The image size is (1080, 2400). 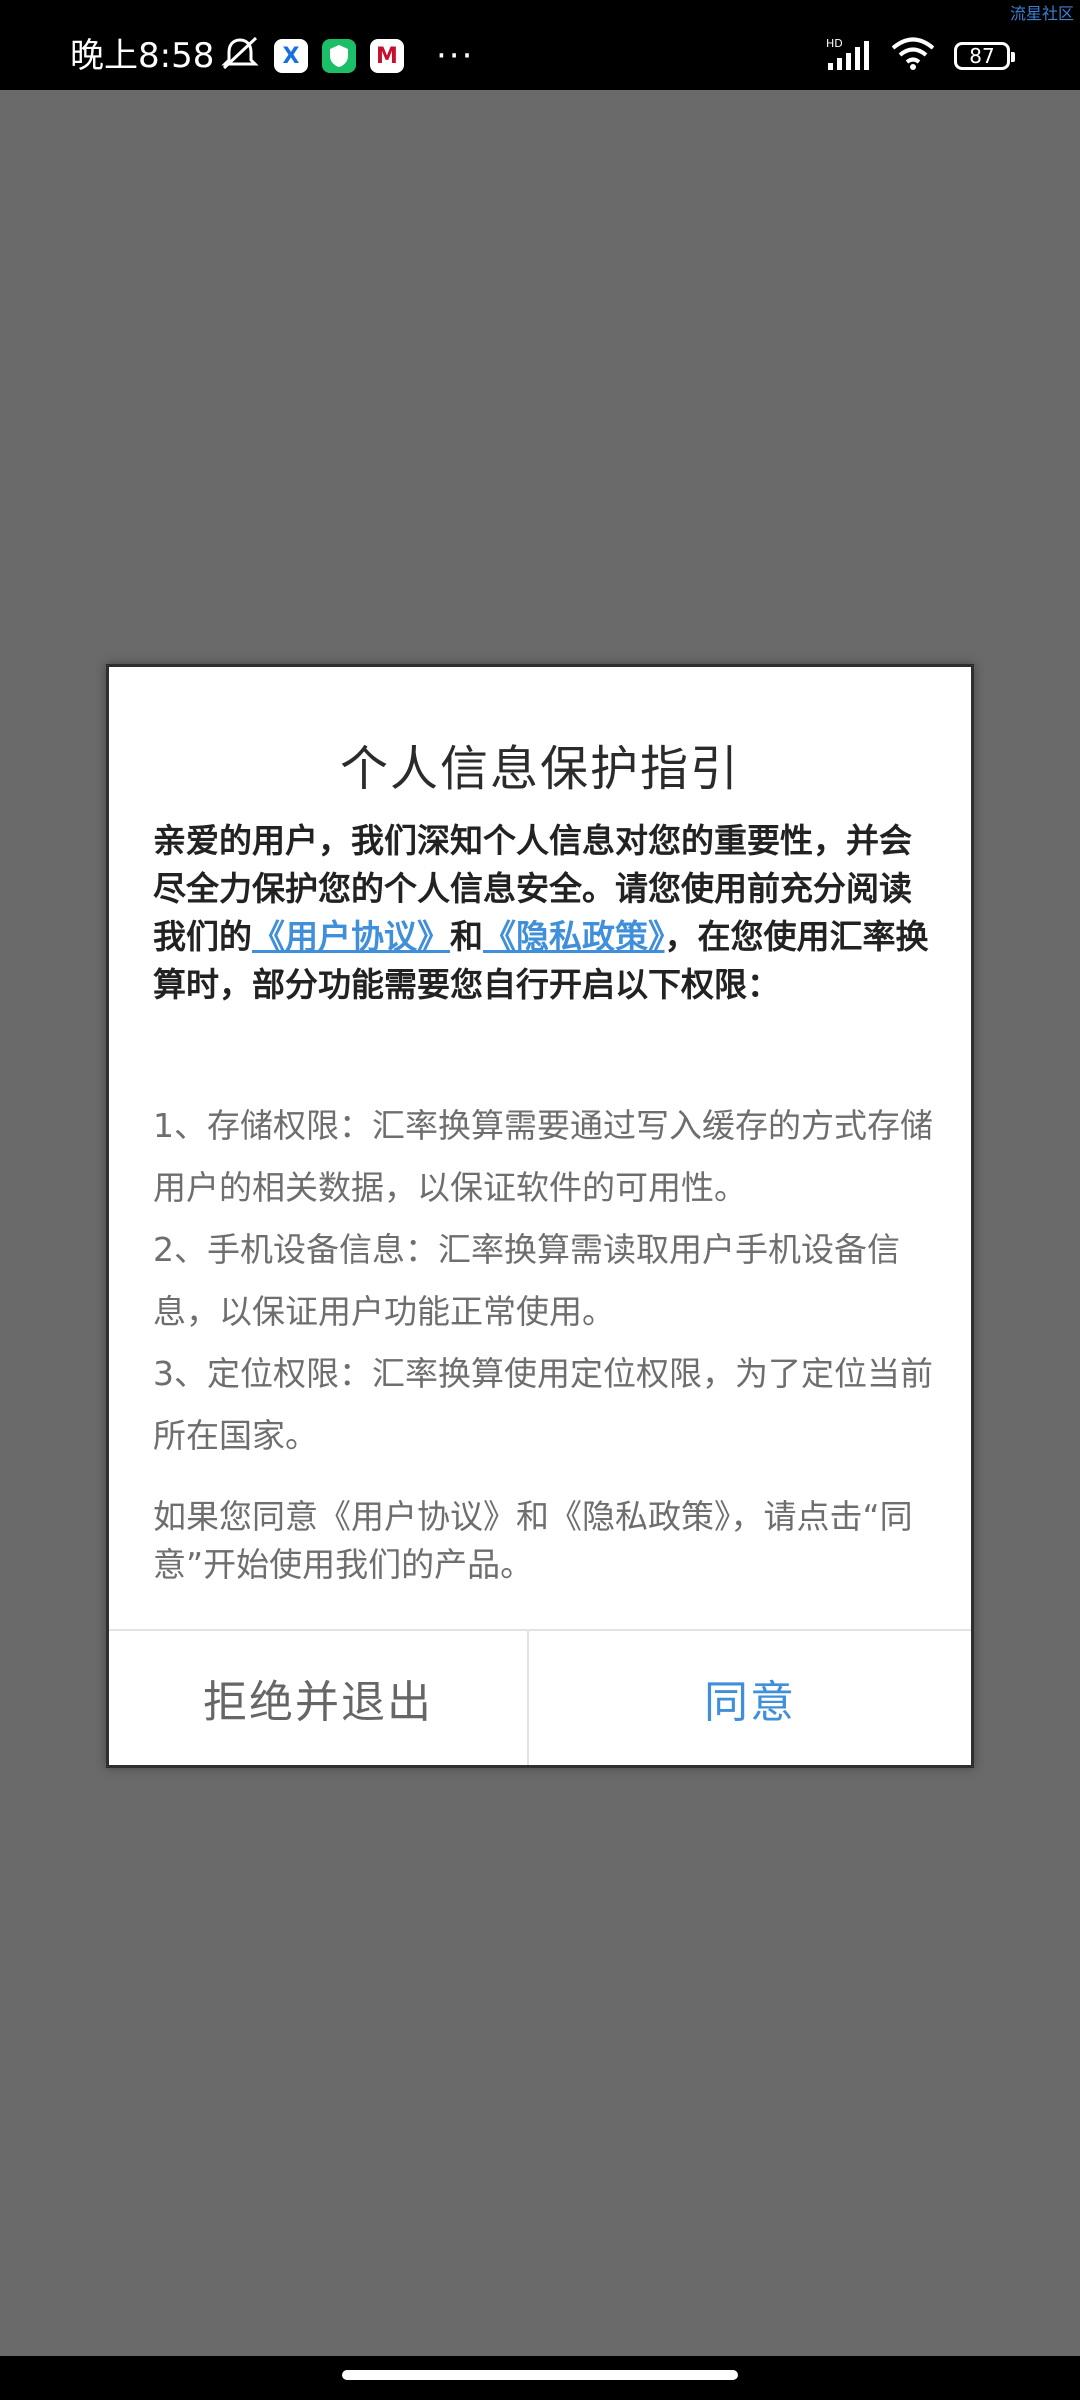 What do you see at coordinates (913, 56) in the screenshot?
I see `wifi-icon` at bounding box center [913, 56].